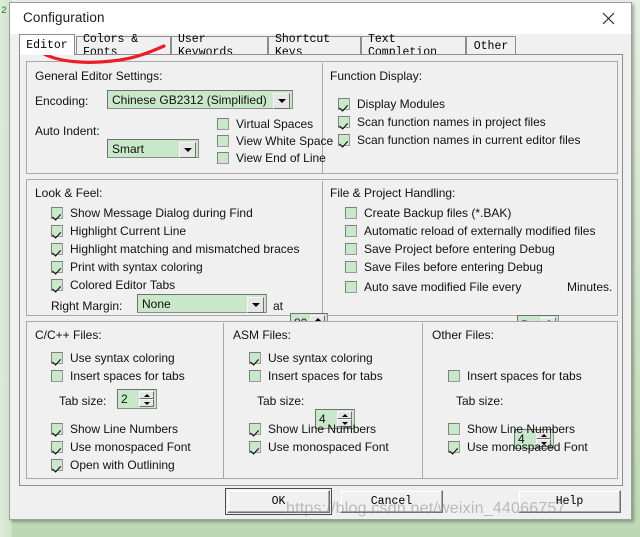  What do you see at coordinates (152, 213) in the screenshot?
I see `checkbox-show-message-dialog: Show Message Dialog during Find` at bounding box center [152, 213].